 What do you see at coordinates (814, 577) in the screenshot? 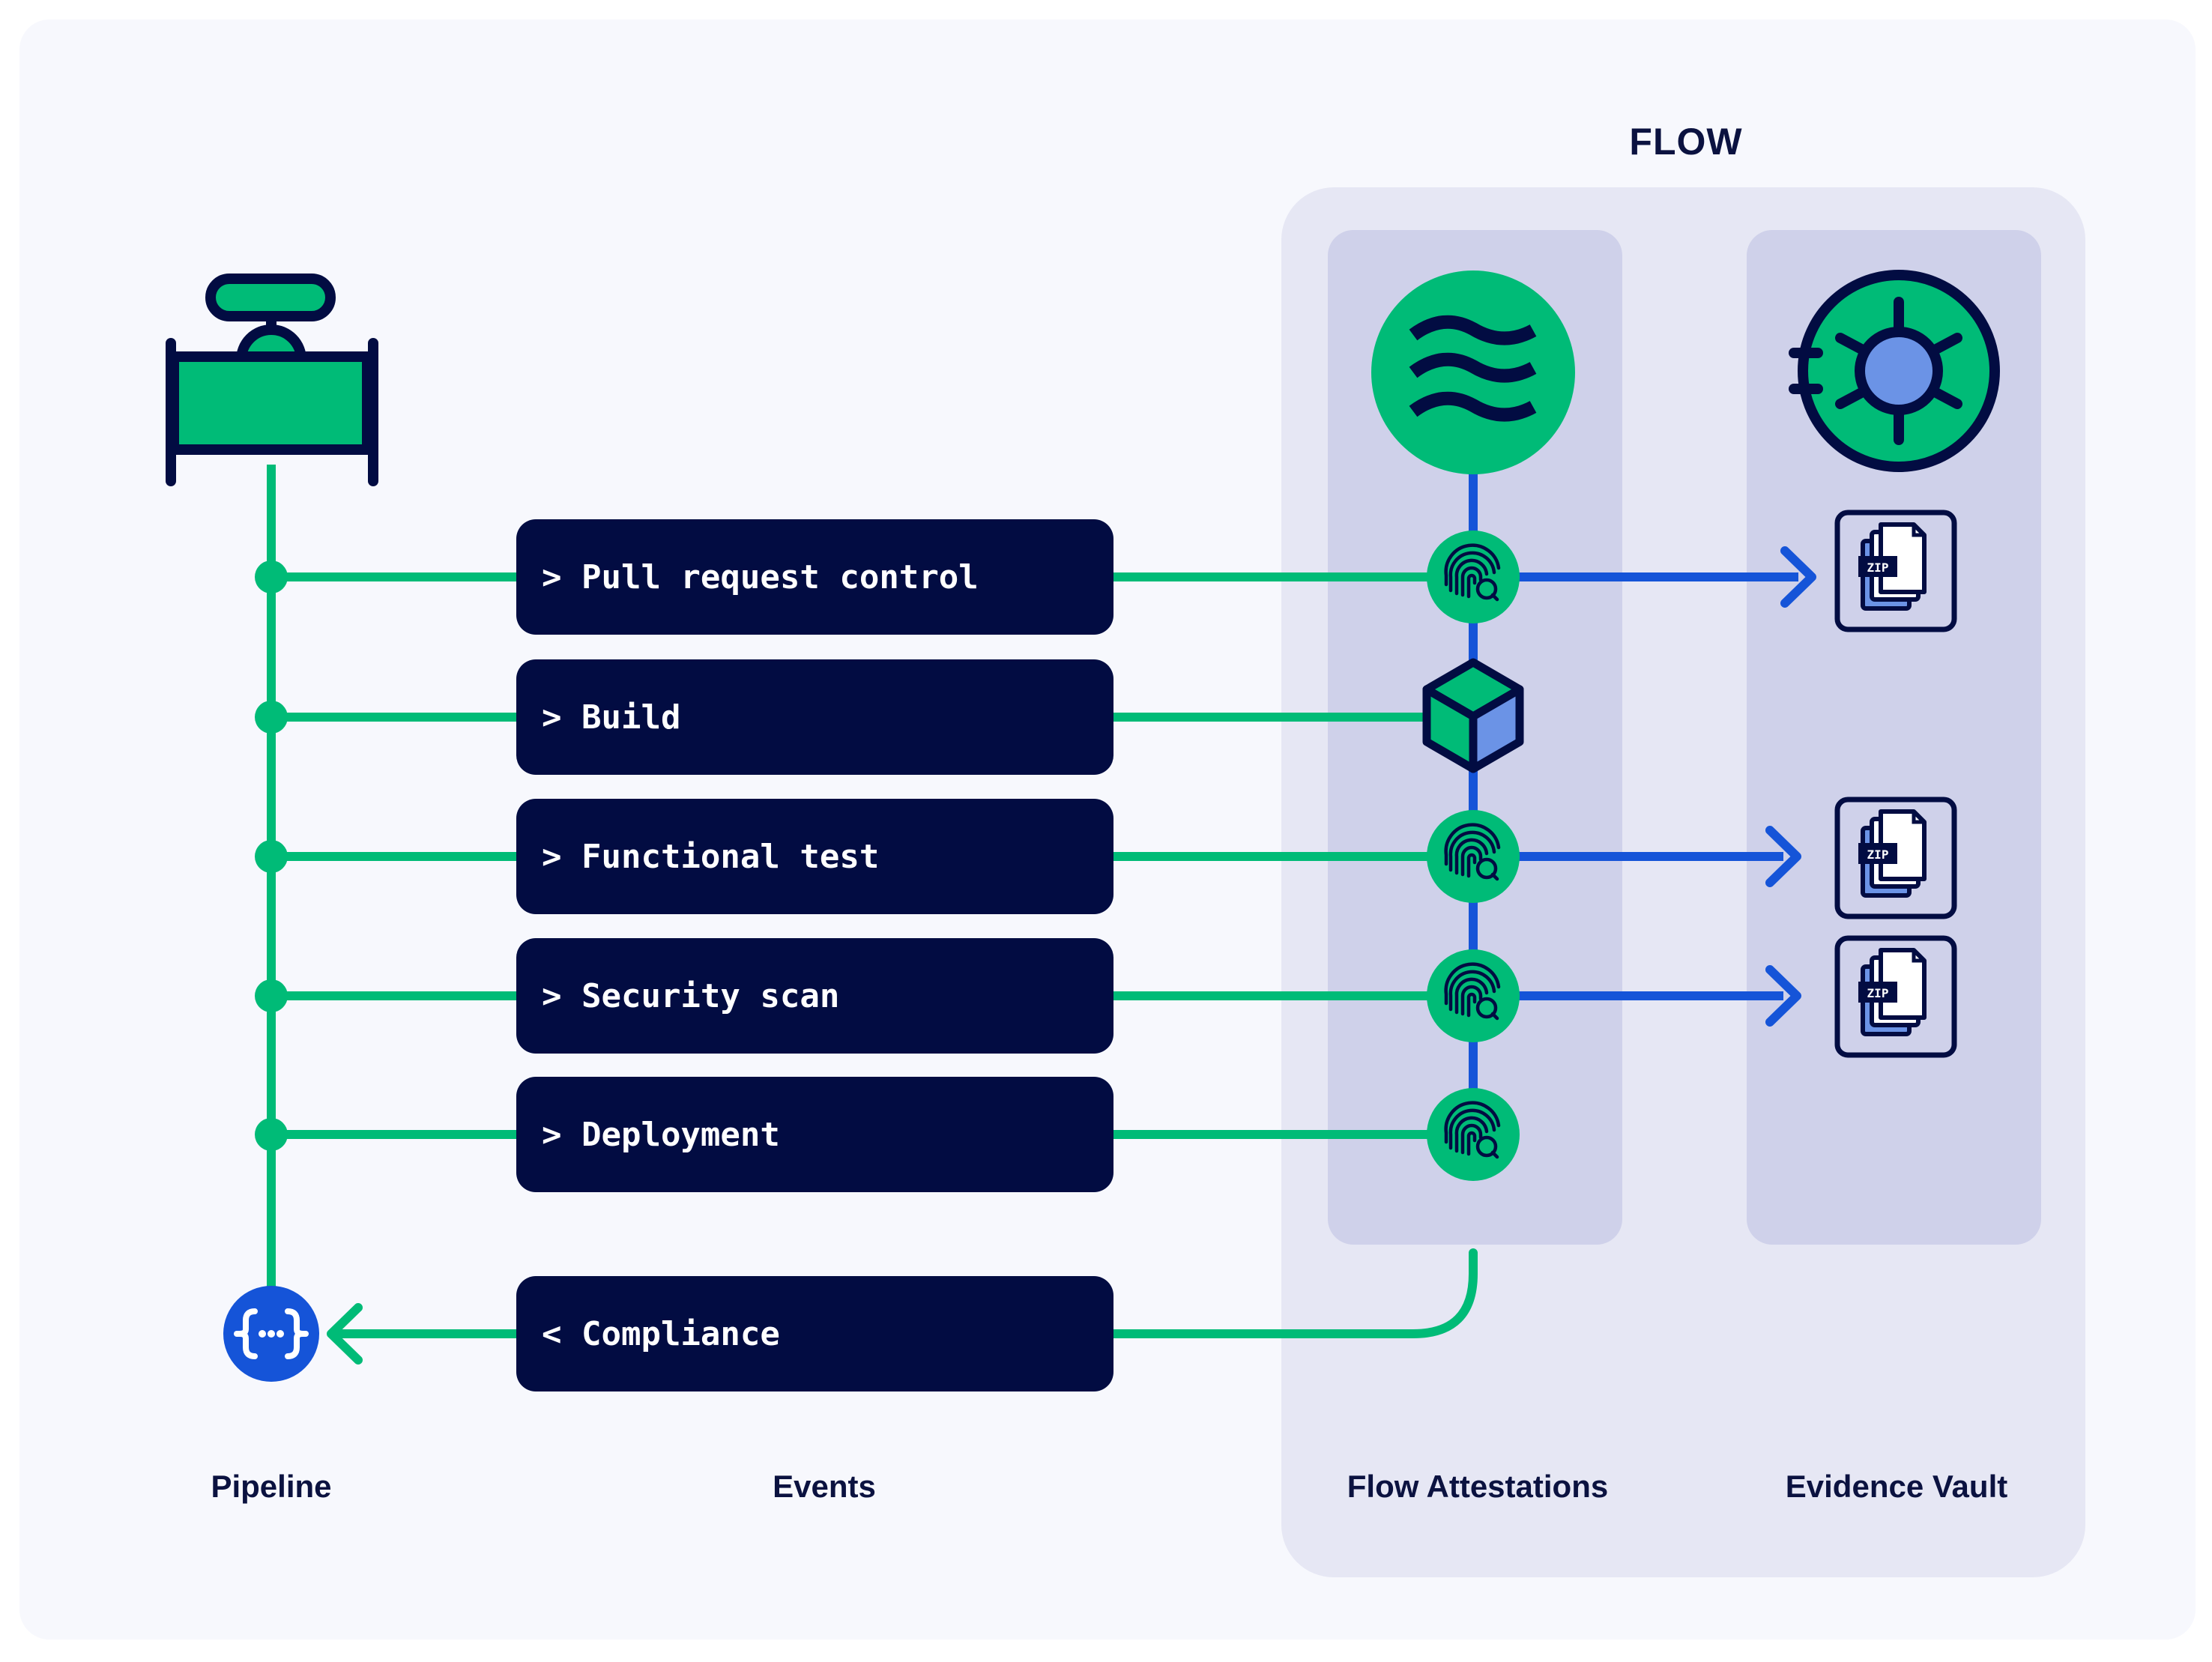
I see `event-pull-request-control: > Pull request control` at bounding box center [814, 577].